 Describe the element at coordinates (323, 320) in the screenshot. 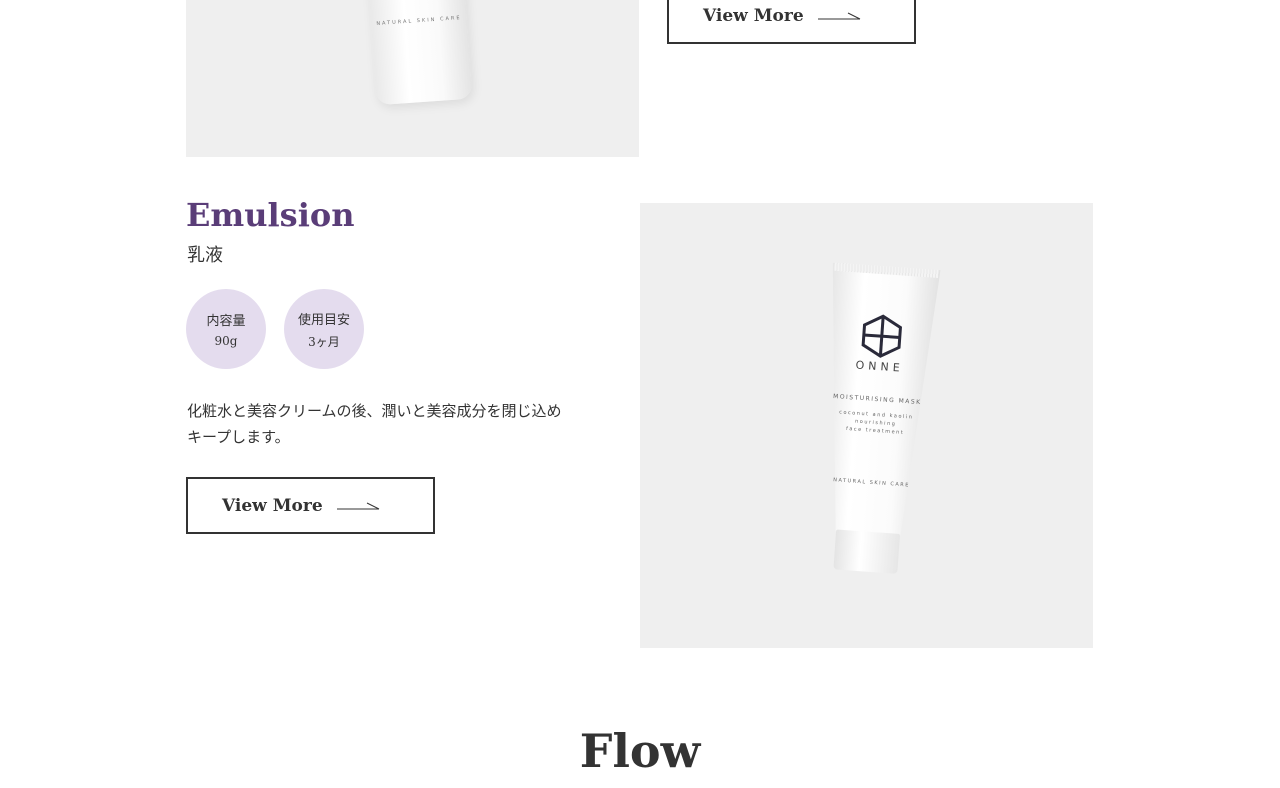

I see `spec-label: 使用目安` at that location.